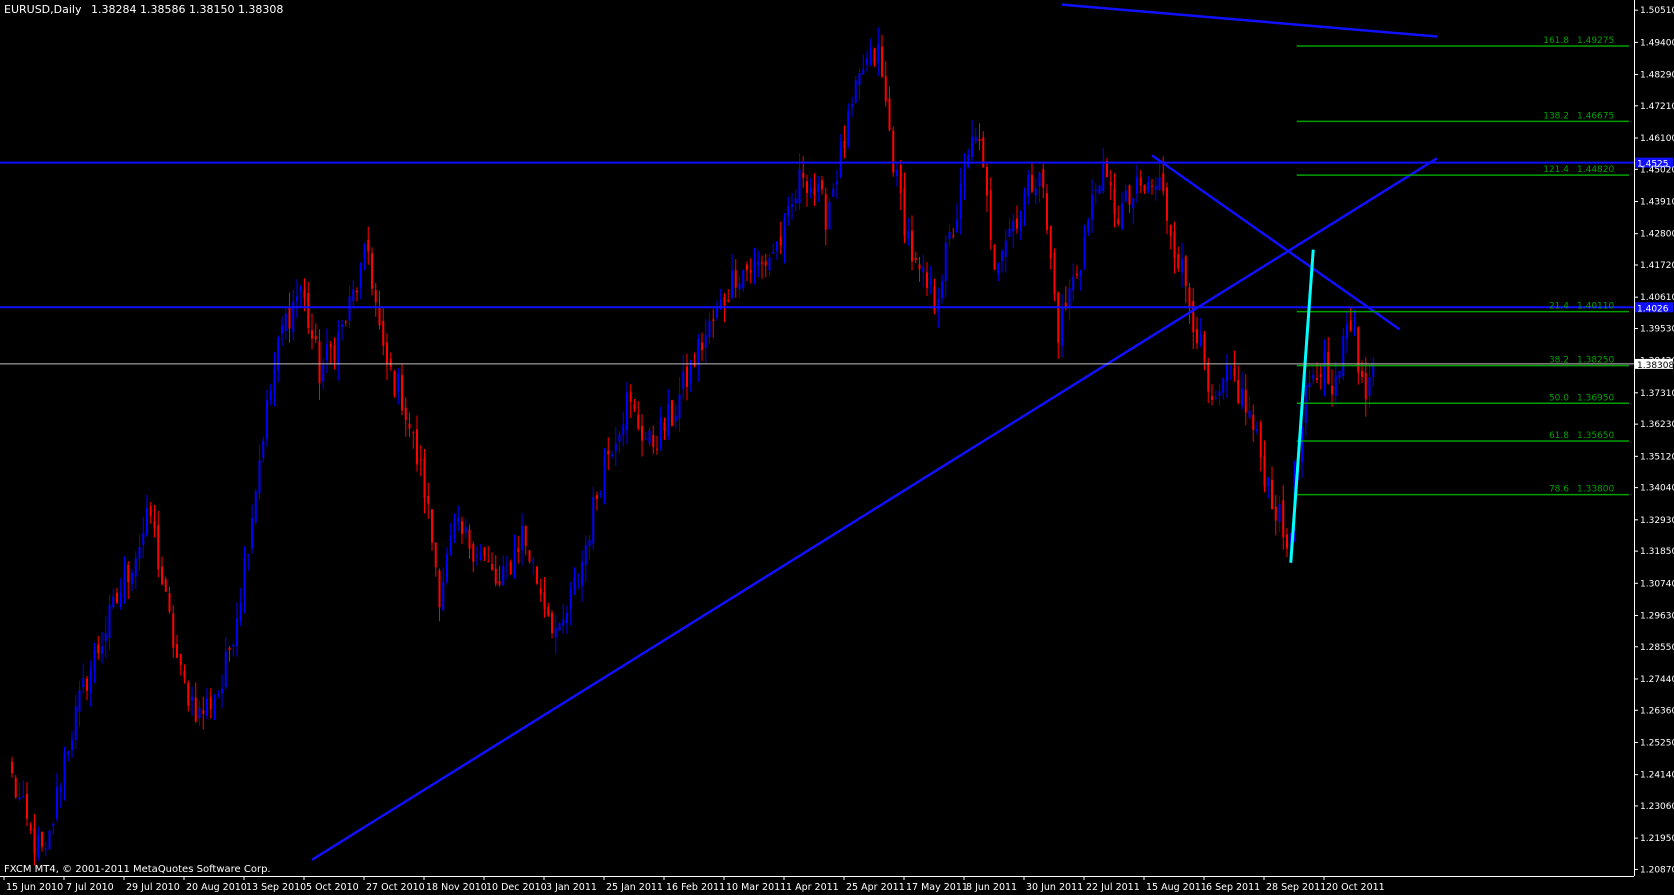  I want to click on fib-level-ratio: 121.4, so click(1556, 170).